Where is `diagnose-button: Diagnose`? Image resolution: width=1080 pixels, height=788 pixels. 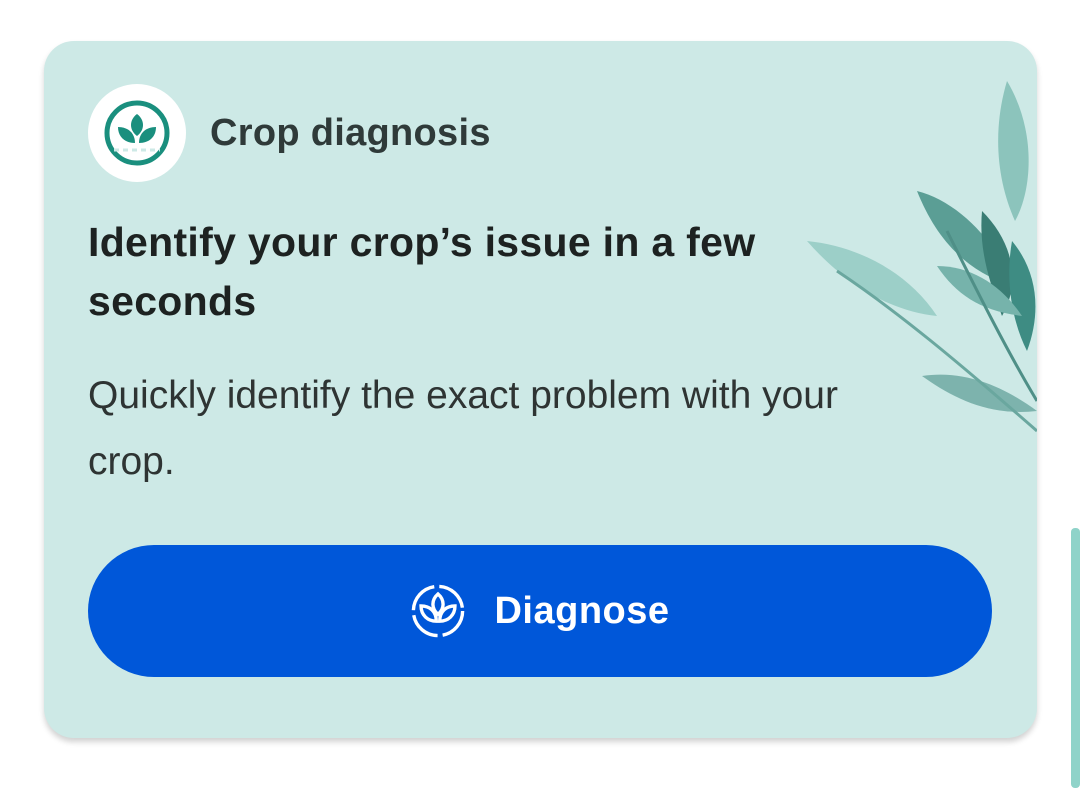
diagnose-button: Diagnose is located at coordinates (540, 611).